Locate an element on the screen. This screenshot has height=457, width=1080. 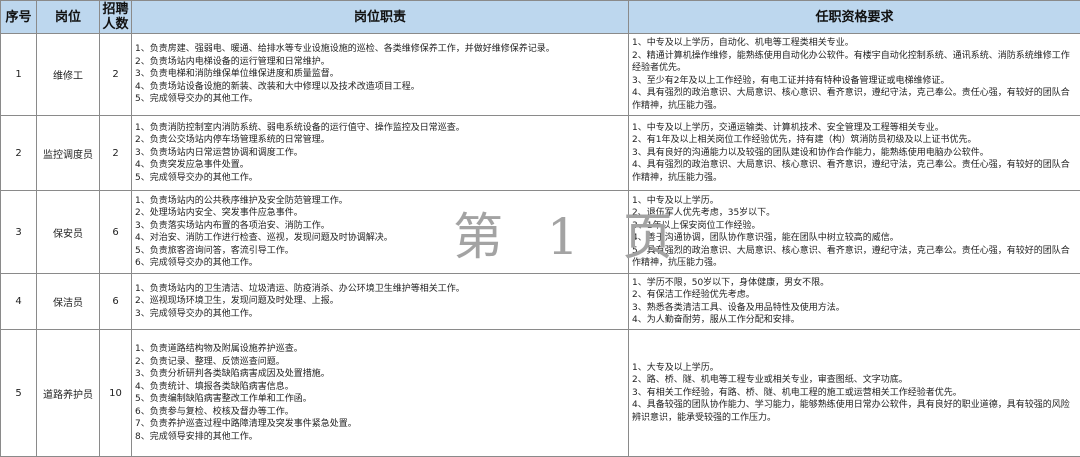
requirement-line: 1、大专及以上学历。 is located at coordinates (854, 368).